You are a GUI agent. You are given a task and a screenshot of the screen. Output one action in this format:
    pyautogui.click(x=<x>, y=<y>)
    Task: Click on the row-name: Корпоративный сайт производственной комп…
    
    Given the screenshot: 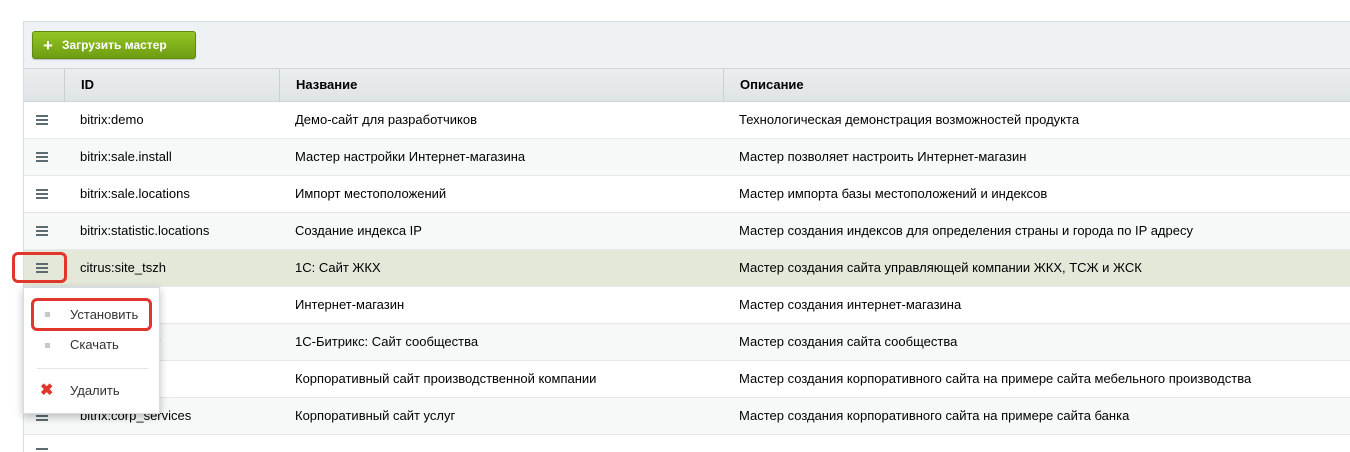 What is the action you would take?
    pyautogui.click(x=446, y=378)
    